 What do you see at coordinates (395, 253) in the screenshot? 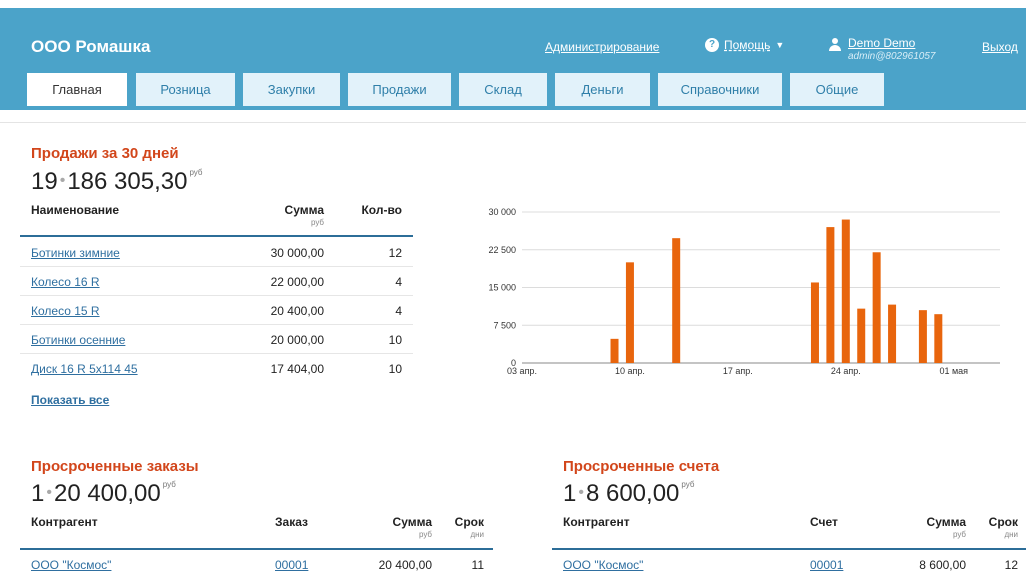
I see `row-qty: 12` at bounding box center [395, 253].